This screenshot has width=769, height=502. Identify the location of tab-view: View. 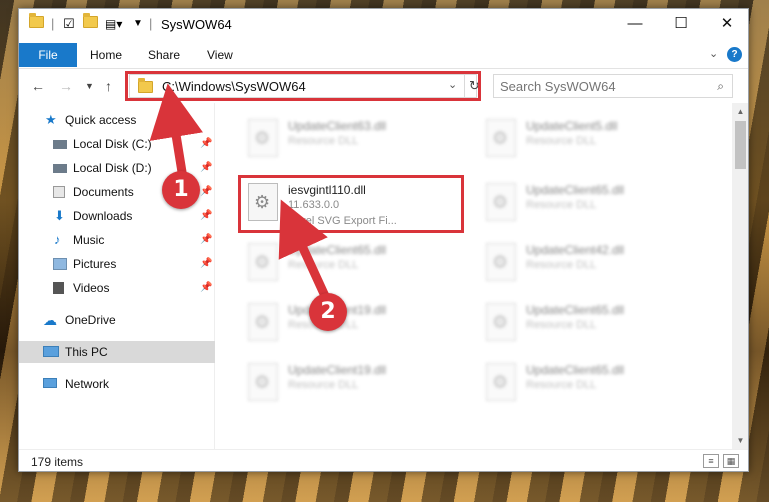
(220, 55).